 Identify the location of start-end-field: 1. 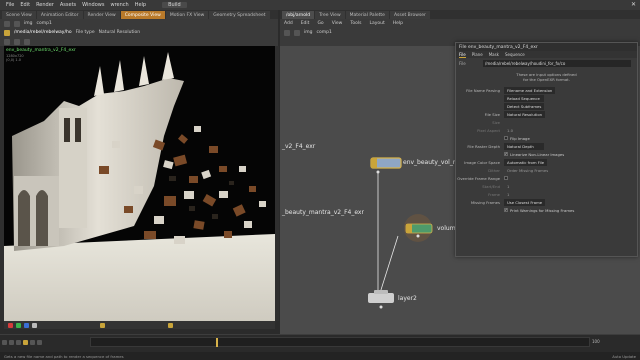
(524, 186).